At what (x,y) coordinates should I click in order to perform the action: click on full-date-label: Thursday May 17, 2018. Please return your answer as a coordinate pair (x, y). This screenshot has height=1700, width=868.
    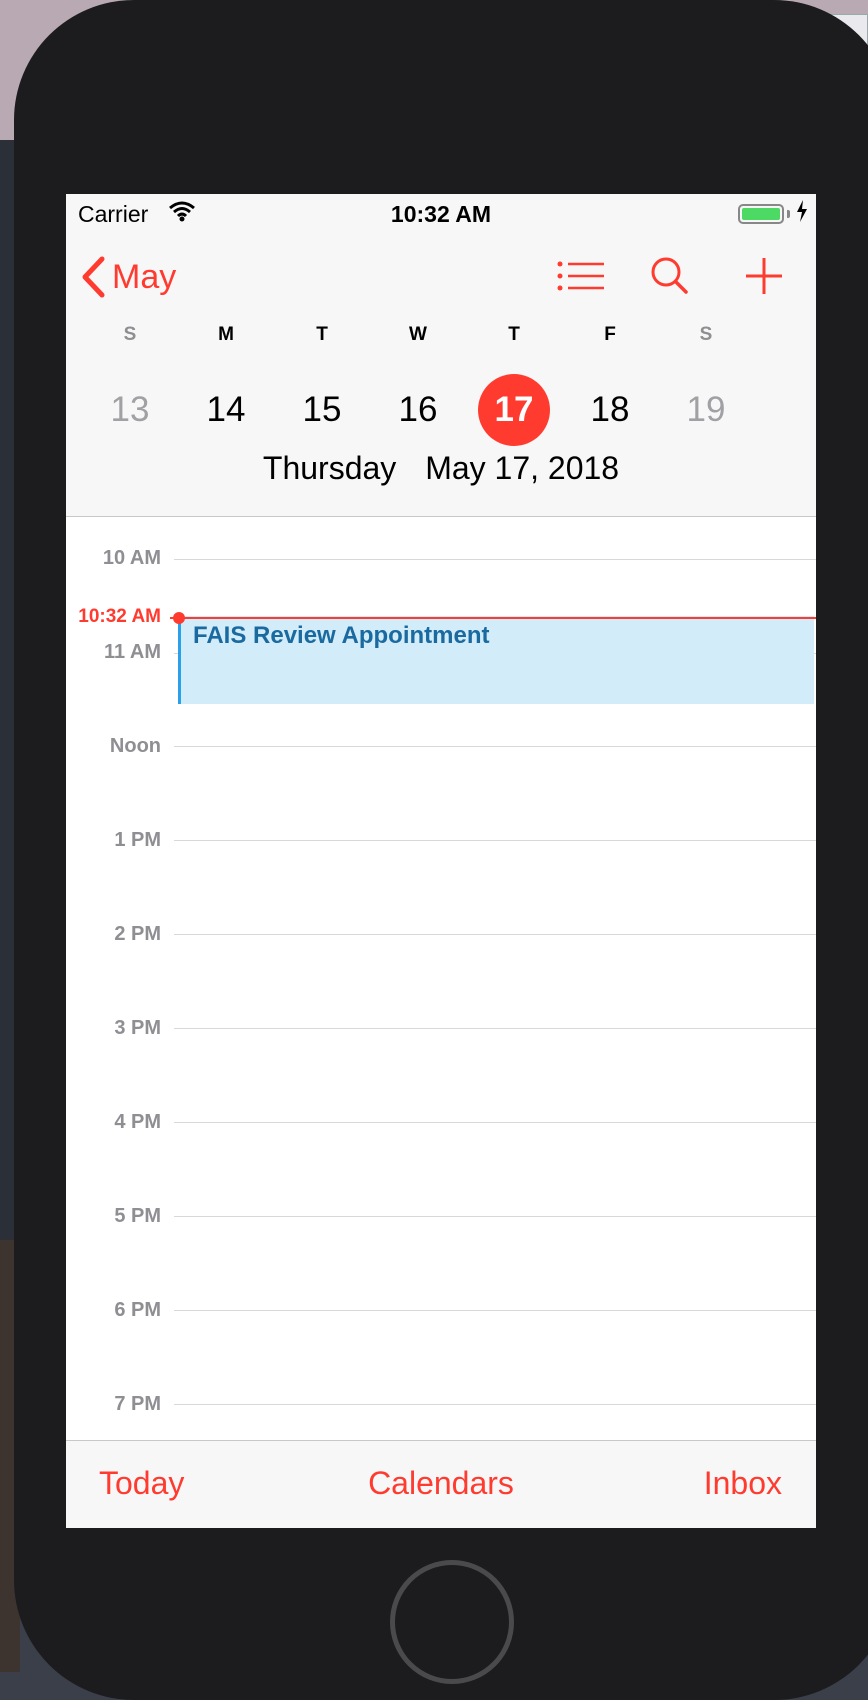
    Looking at the image, I should click on (441, 468).